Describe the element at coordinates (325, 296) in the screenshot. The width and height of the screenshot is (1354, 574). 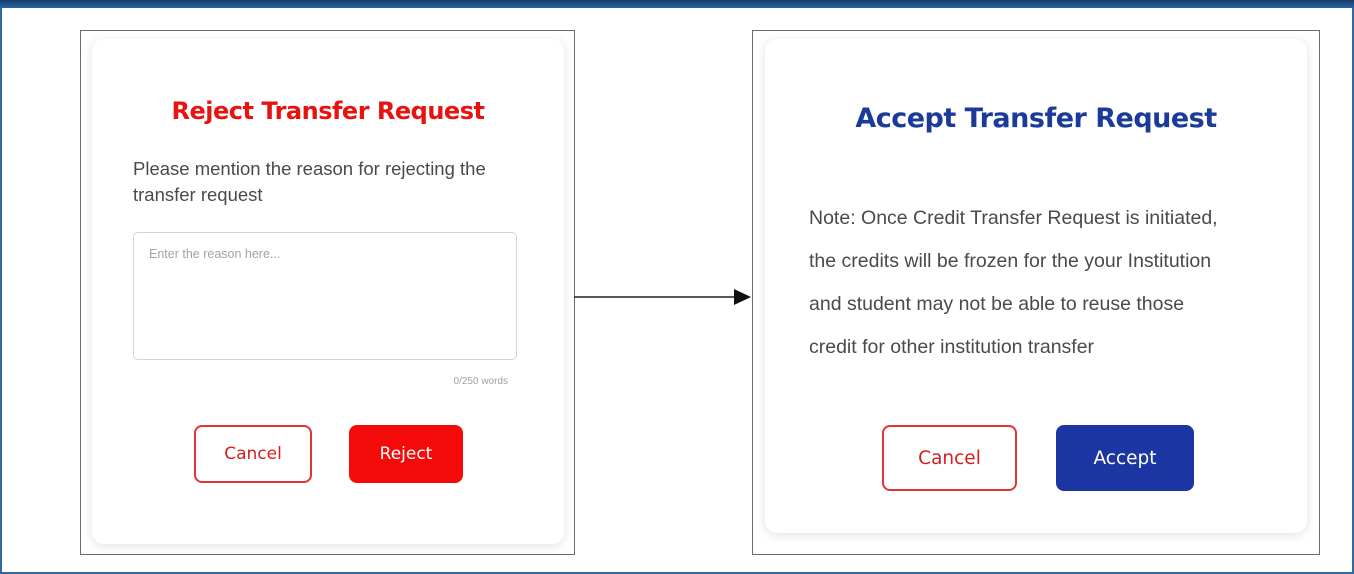
I see `reject-reason-input` at that location.